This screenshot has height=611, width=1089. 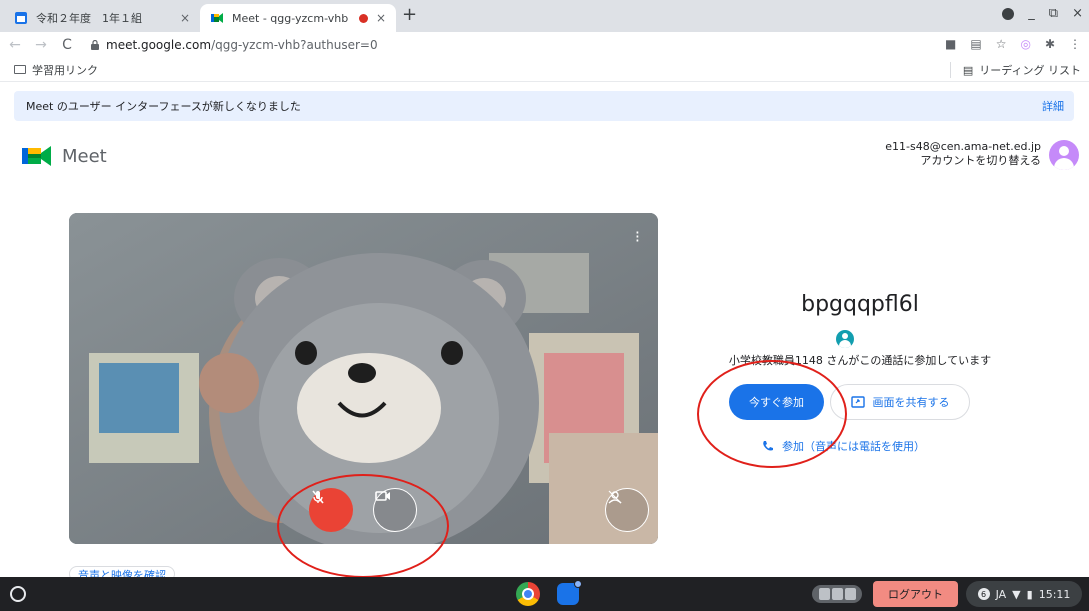 I want to click on url-host: meet.google.com, so click(x=159, y=45).